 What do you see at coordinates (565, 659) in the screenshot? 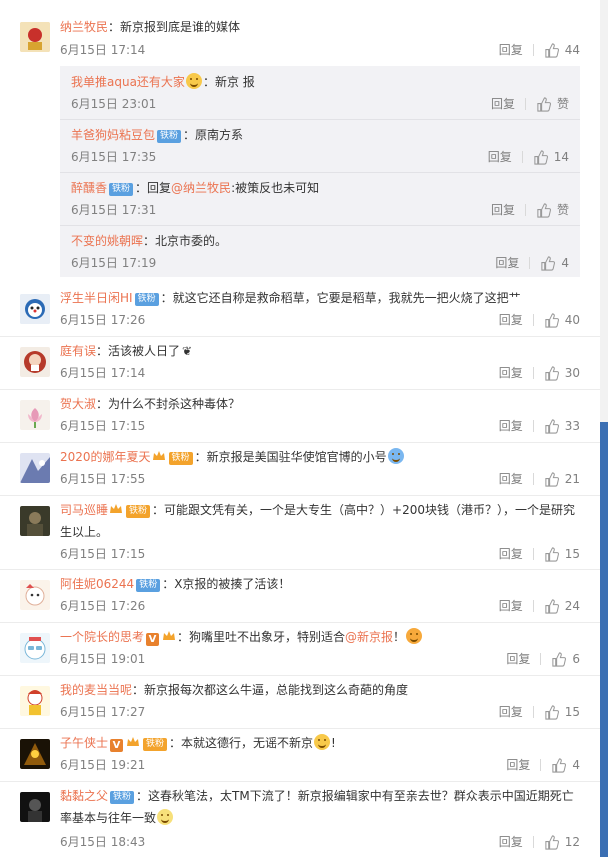
I see `like-button: 6` at bounding box center [565, 659].